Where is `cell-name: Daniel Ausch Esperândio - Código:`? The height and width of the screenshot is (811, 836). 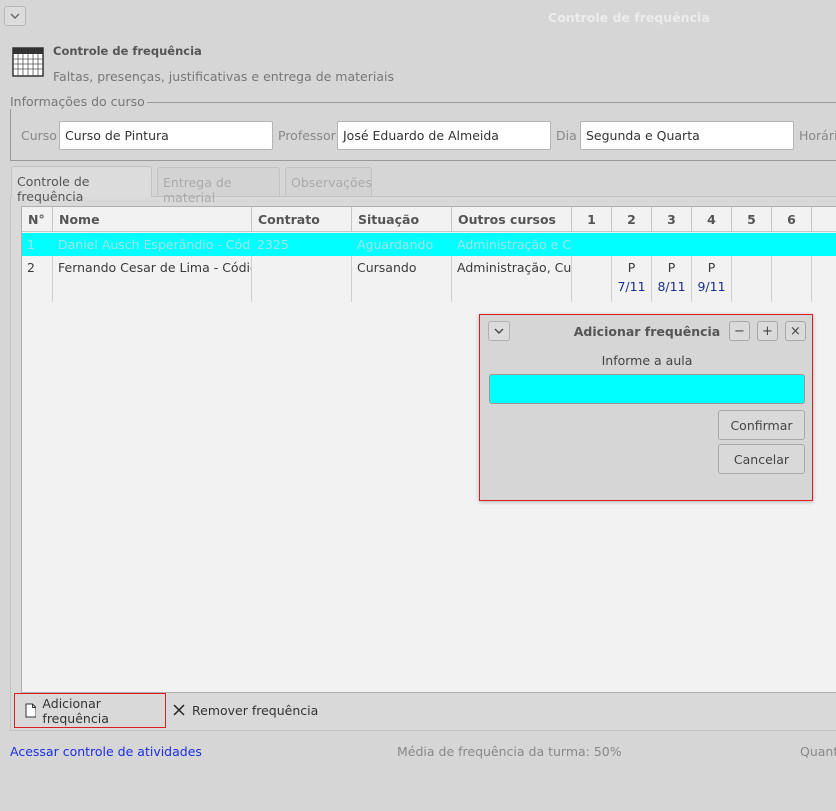 cell-name: Daniel Ausch Esperândio - Código: is located at coordinates (152, 244).